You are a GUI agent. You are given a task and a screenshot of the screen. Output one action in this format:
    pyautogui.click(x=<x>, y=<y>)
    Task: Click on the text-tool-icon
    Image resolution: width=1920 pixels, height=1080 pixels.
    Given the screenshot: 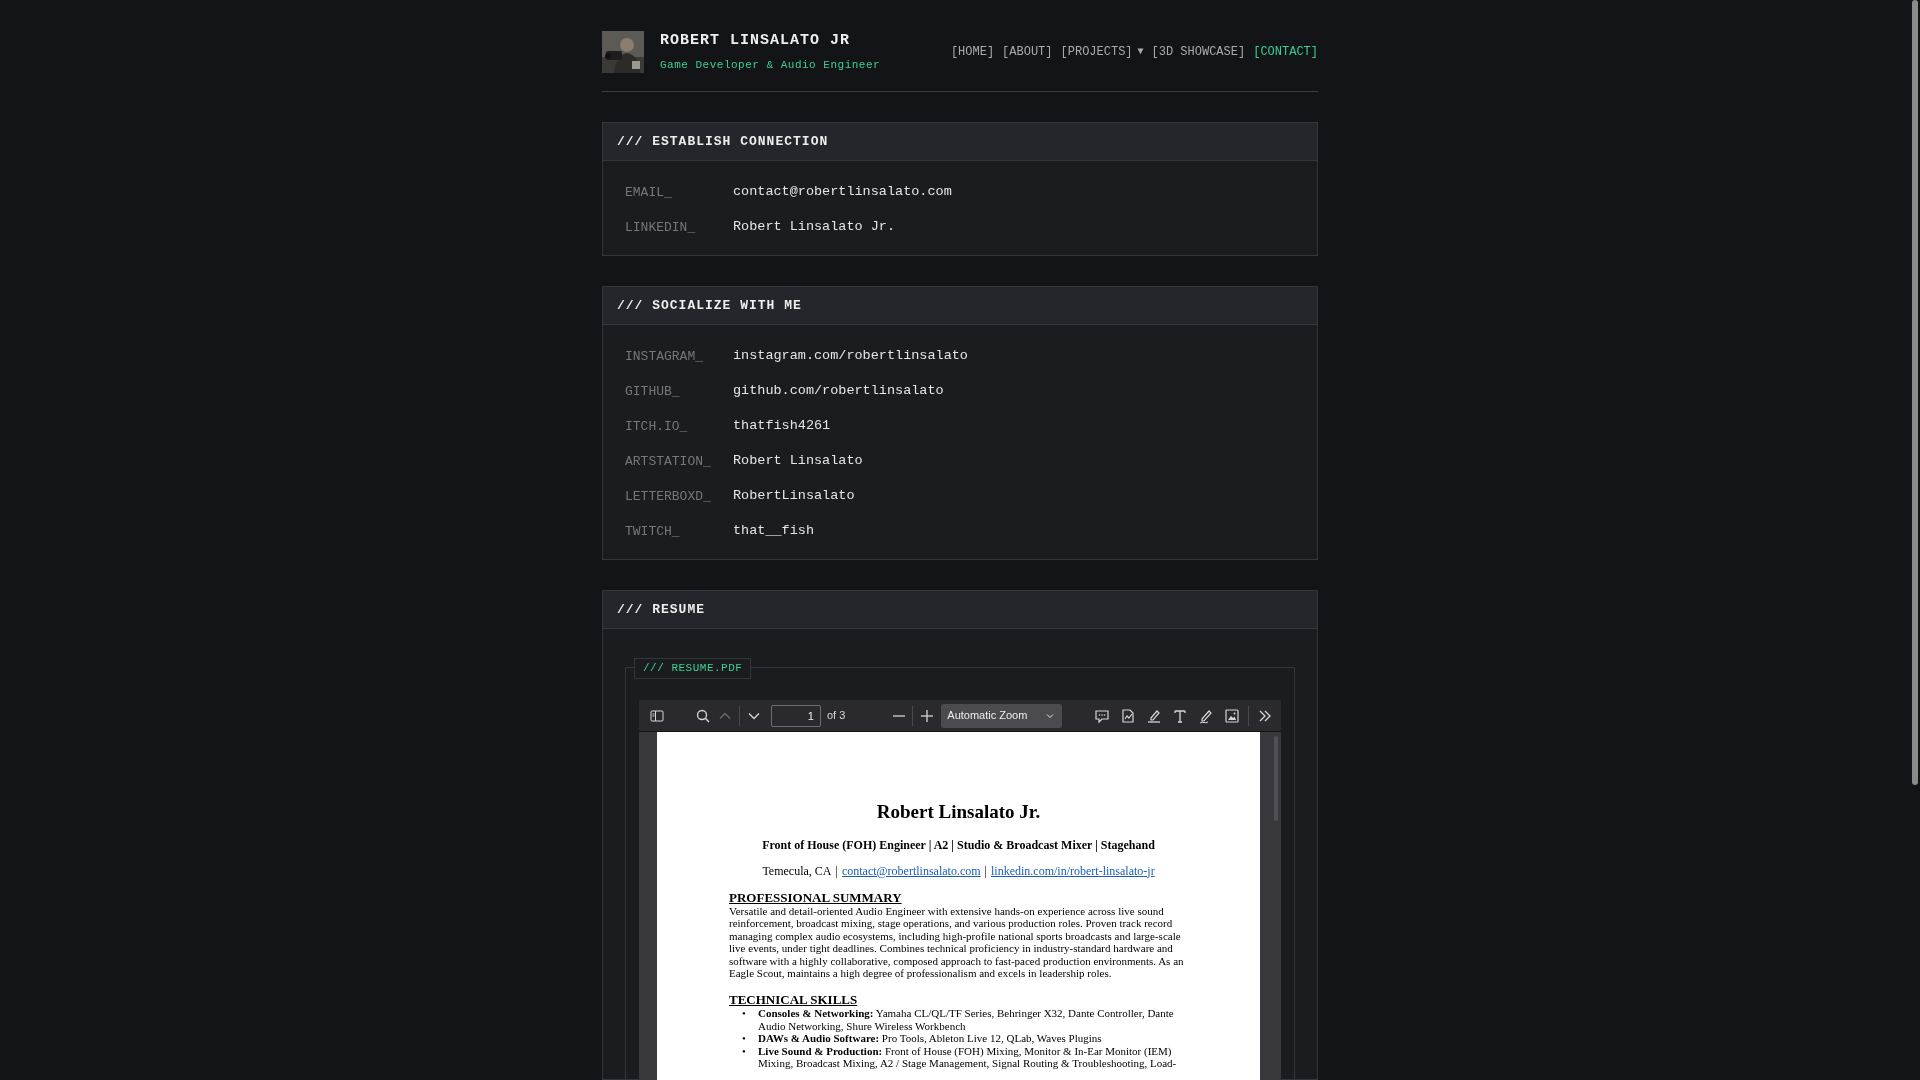 What is the action you would take?
    pyautogui.click(x=1180, y=715)
    